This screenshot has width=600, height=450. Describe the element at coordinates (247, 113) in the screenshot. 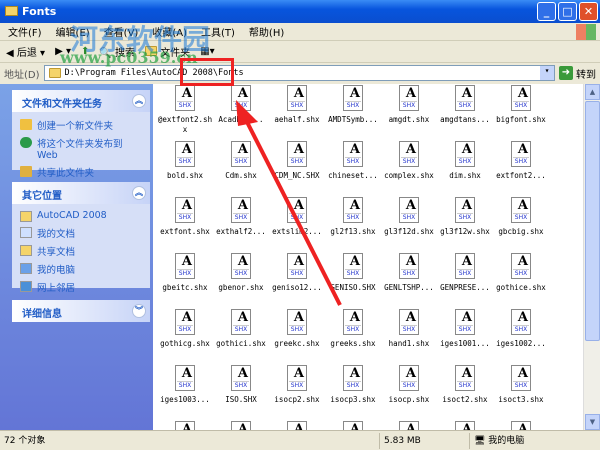

I see `arrow-head` at that location.